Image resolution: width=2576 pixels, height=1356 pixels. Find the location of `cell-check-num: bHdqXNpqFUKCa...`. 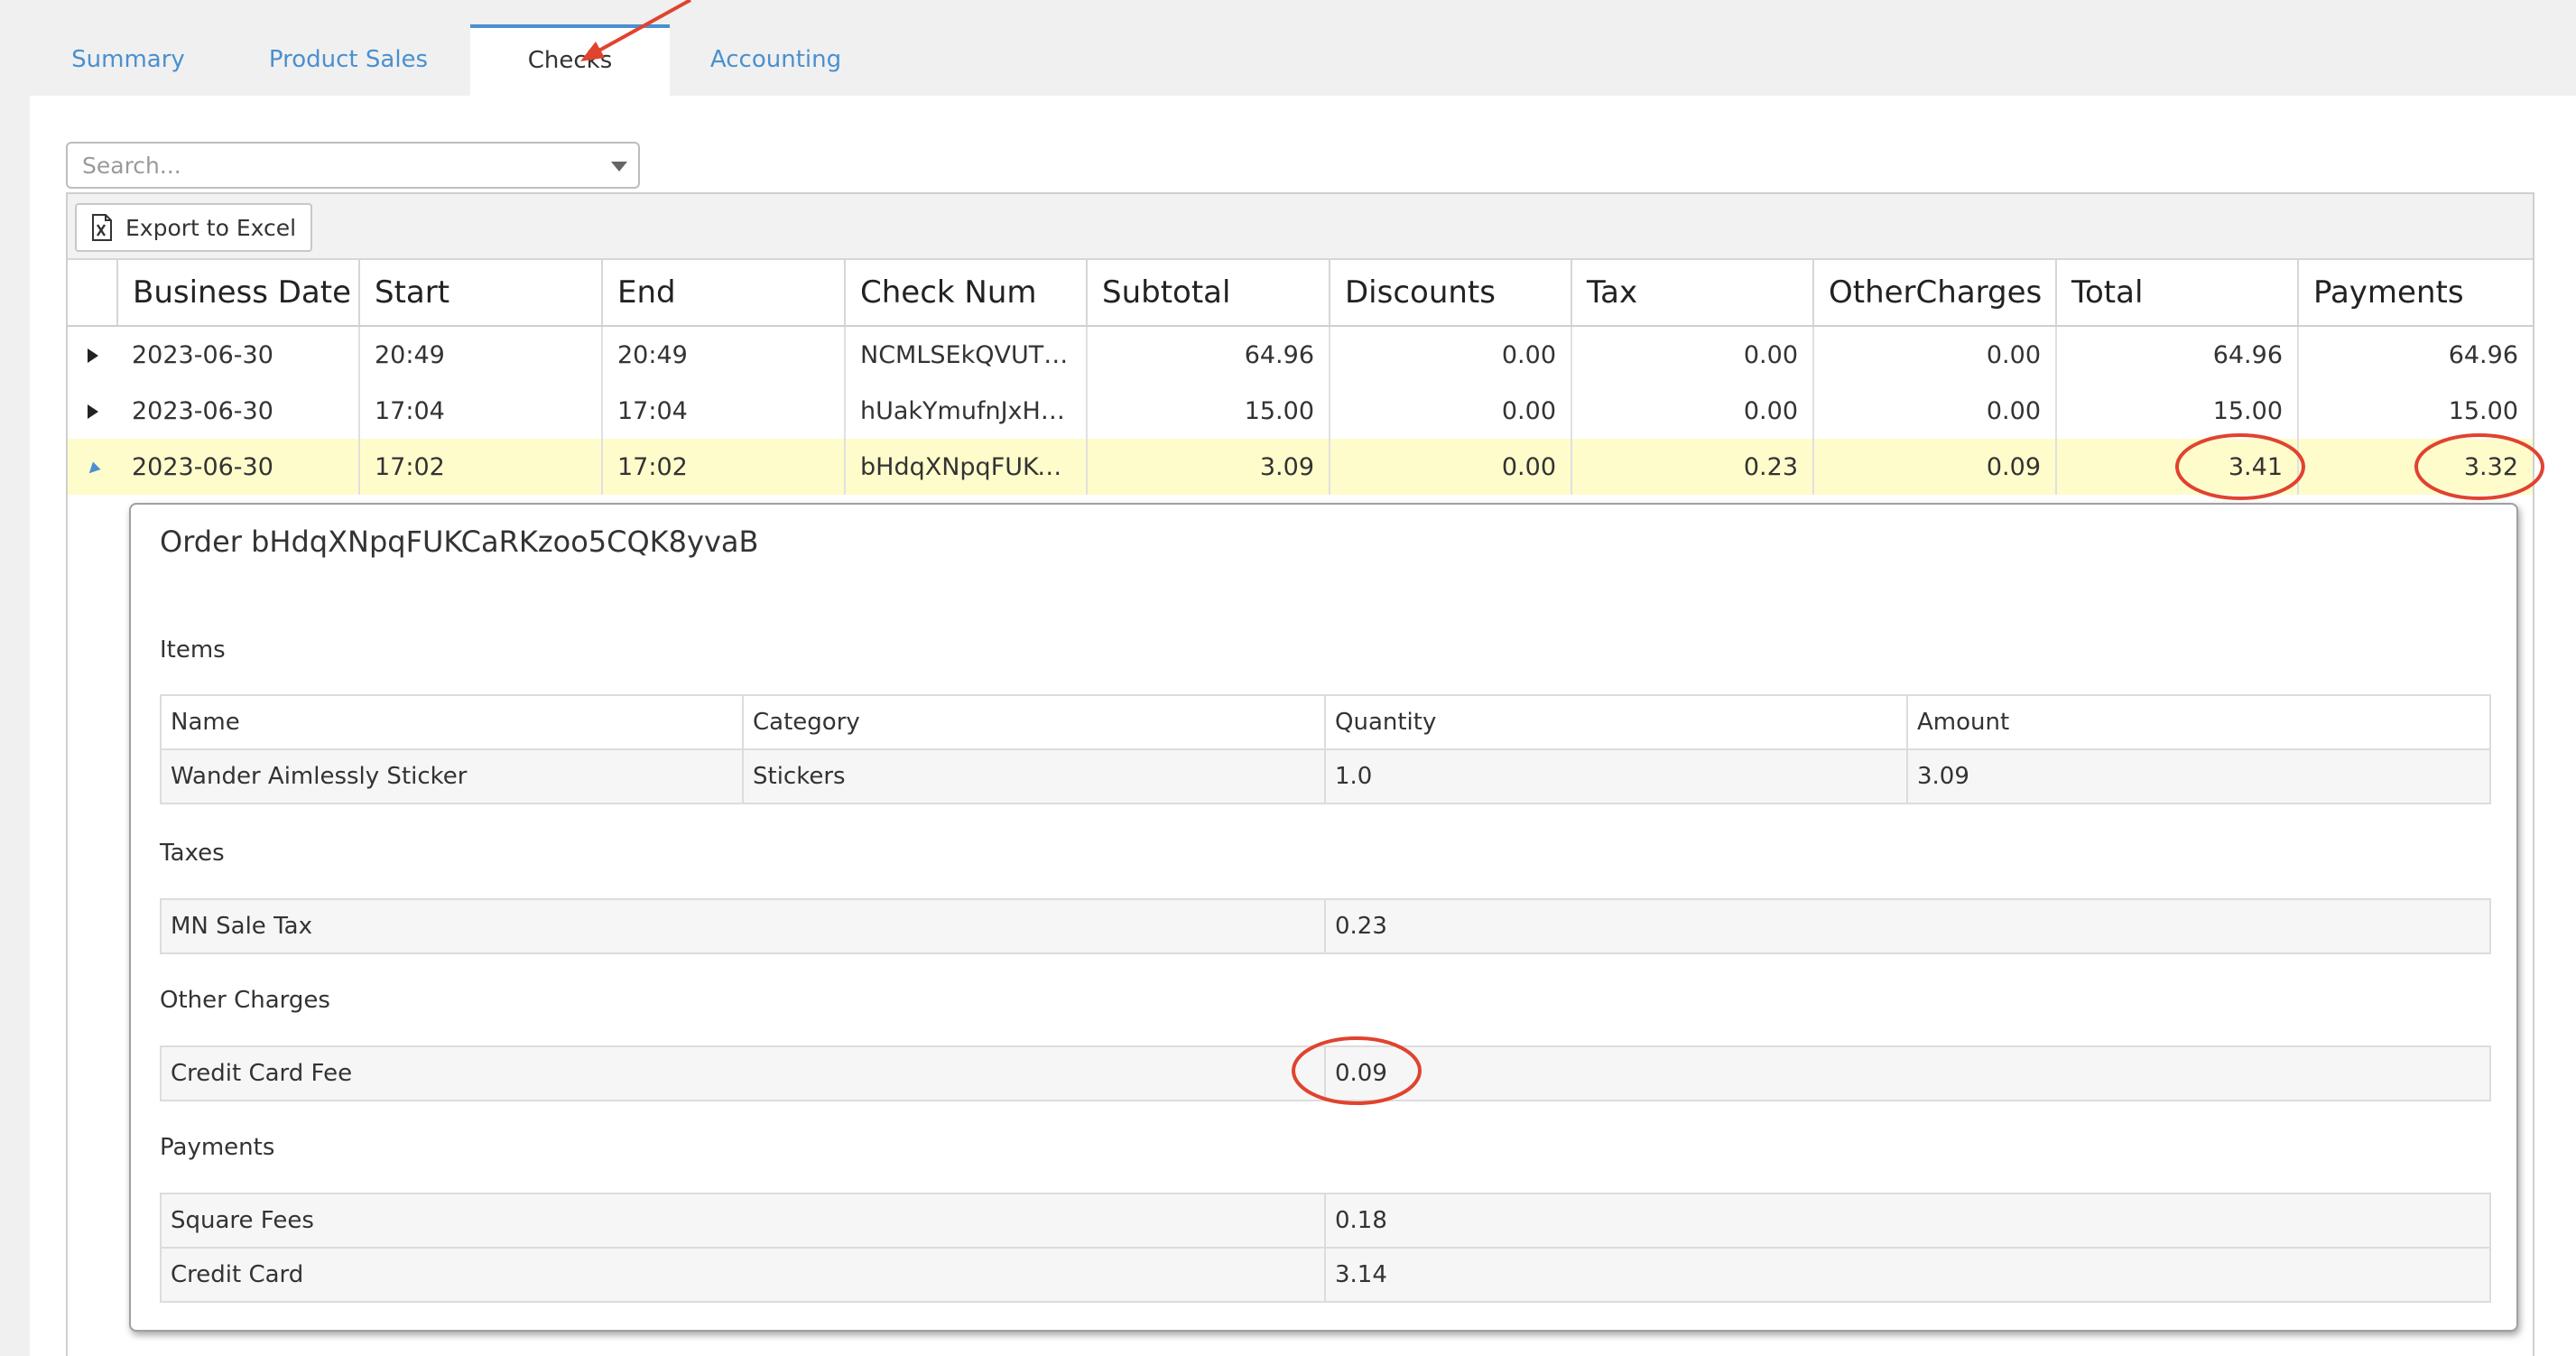

cell-check-num: bHdqXNpqFUKCa... is located at coordinates (967, 467).